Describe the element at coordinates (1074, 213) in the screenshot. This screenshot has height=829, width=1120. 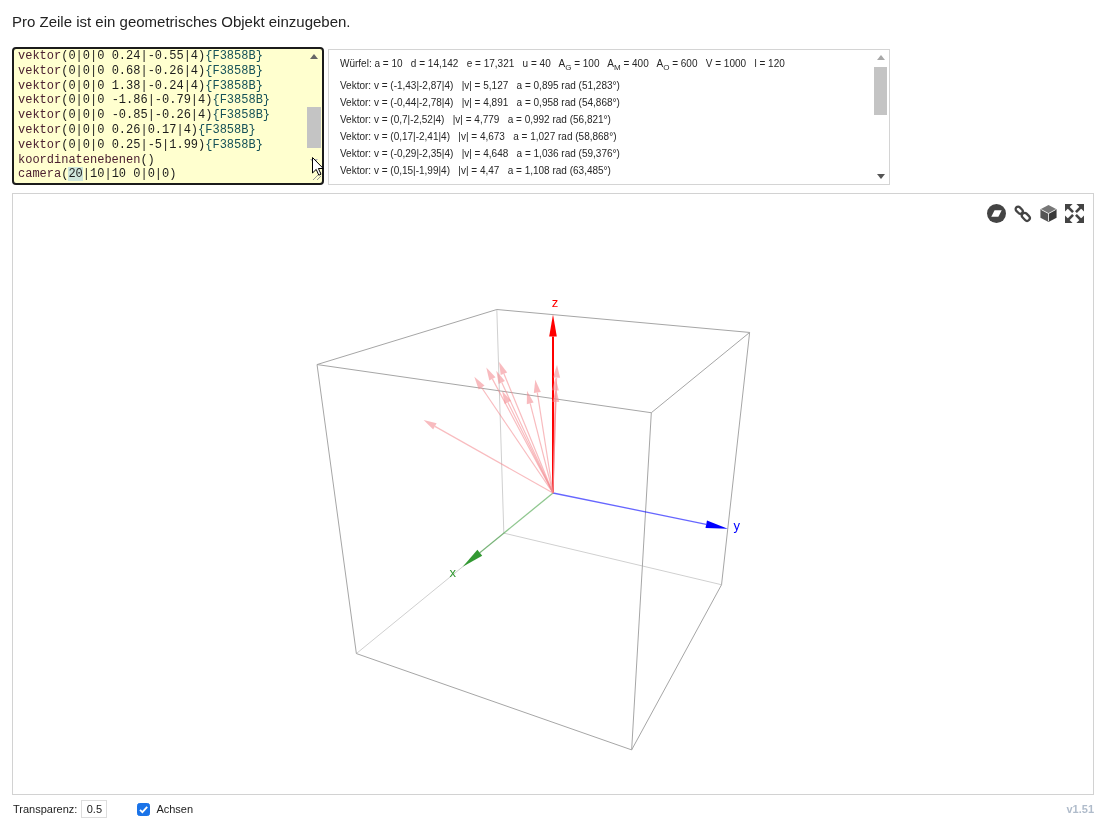
I see `fullscreen-icon` at that location.